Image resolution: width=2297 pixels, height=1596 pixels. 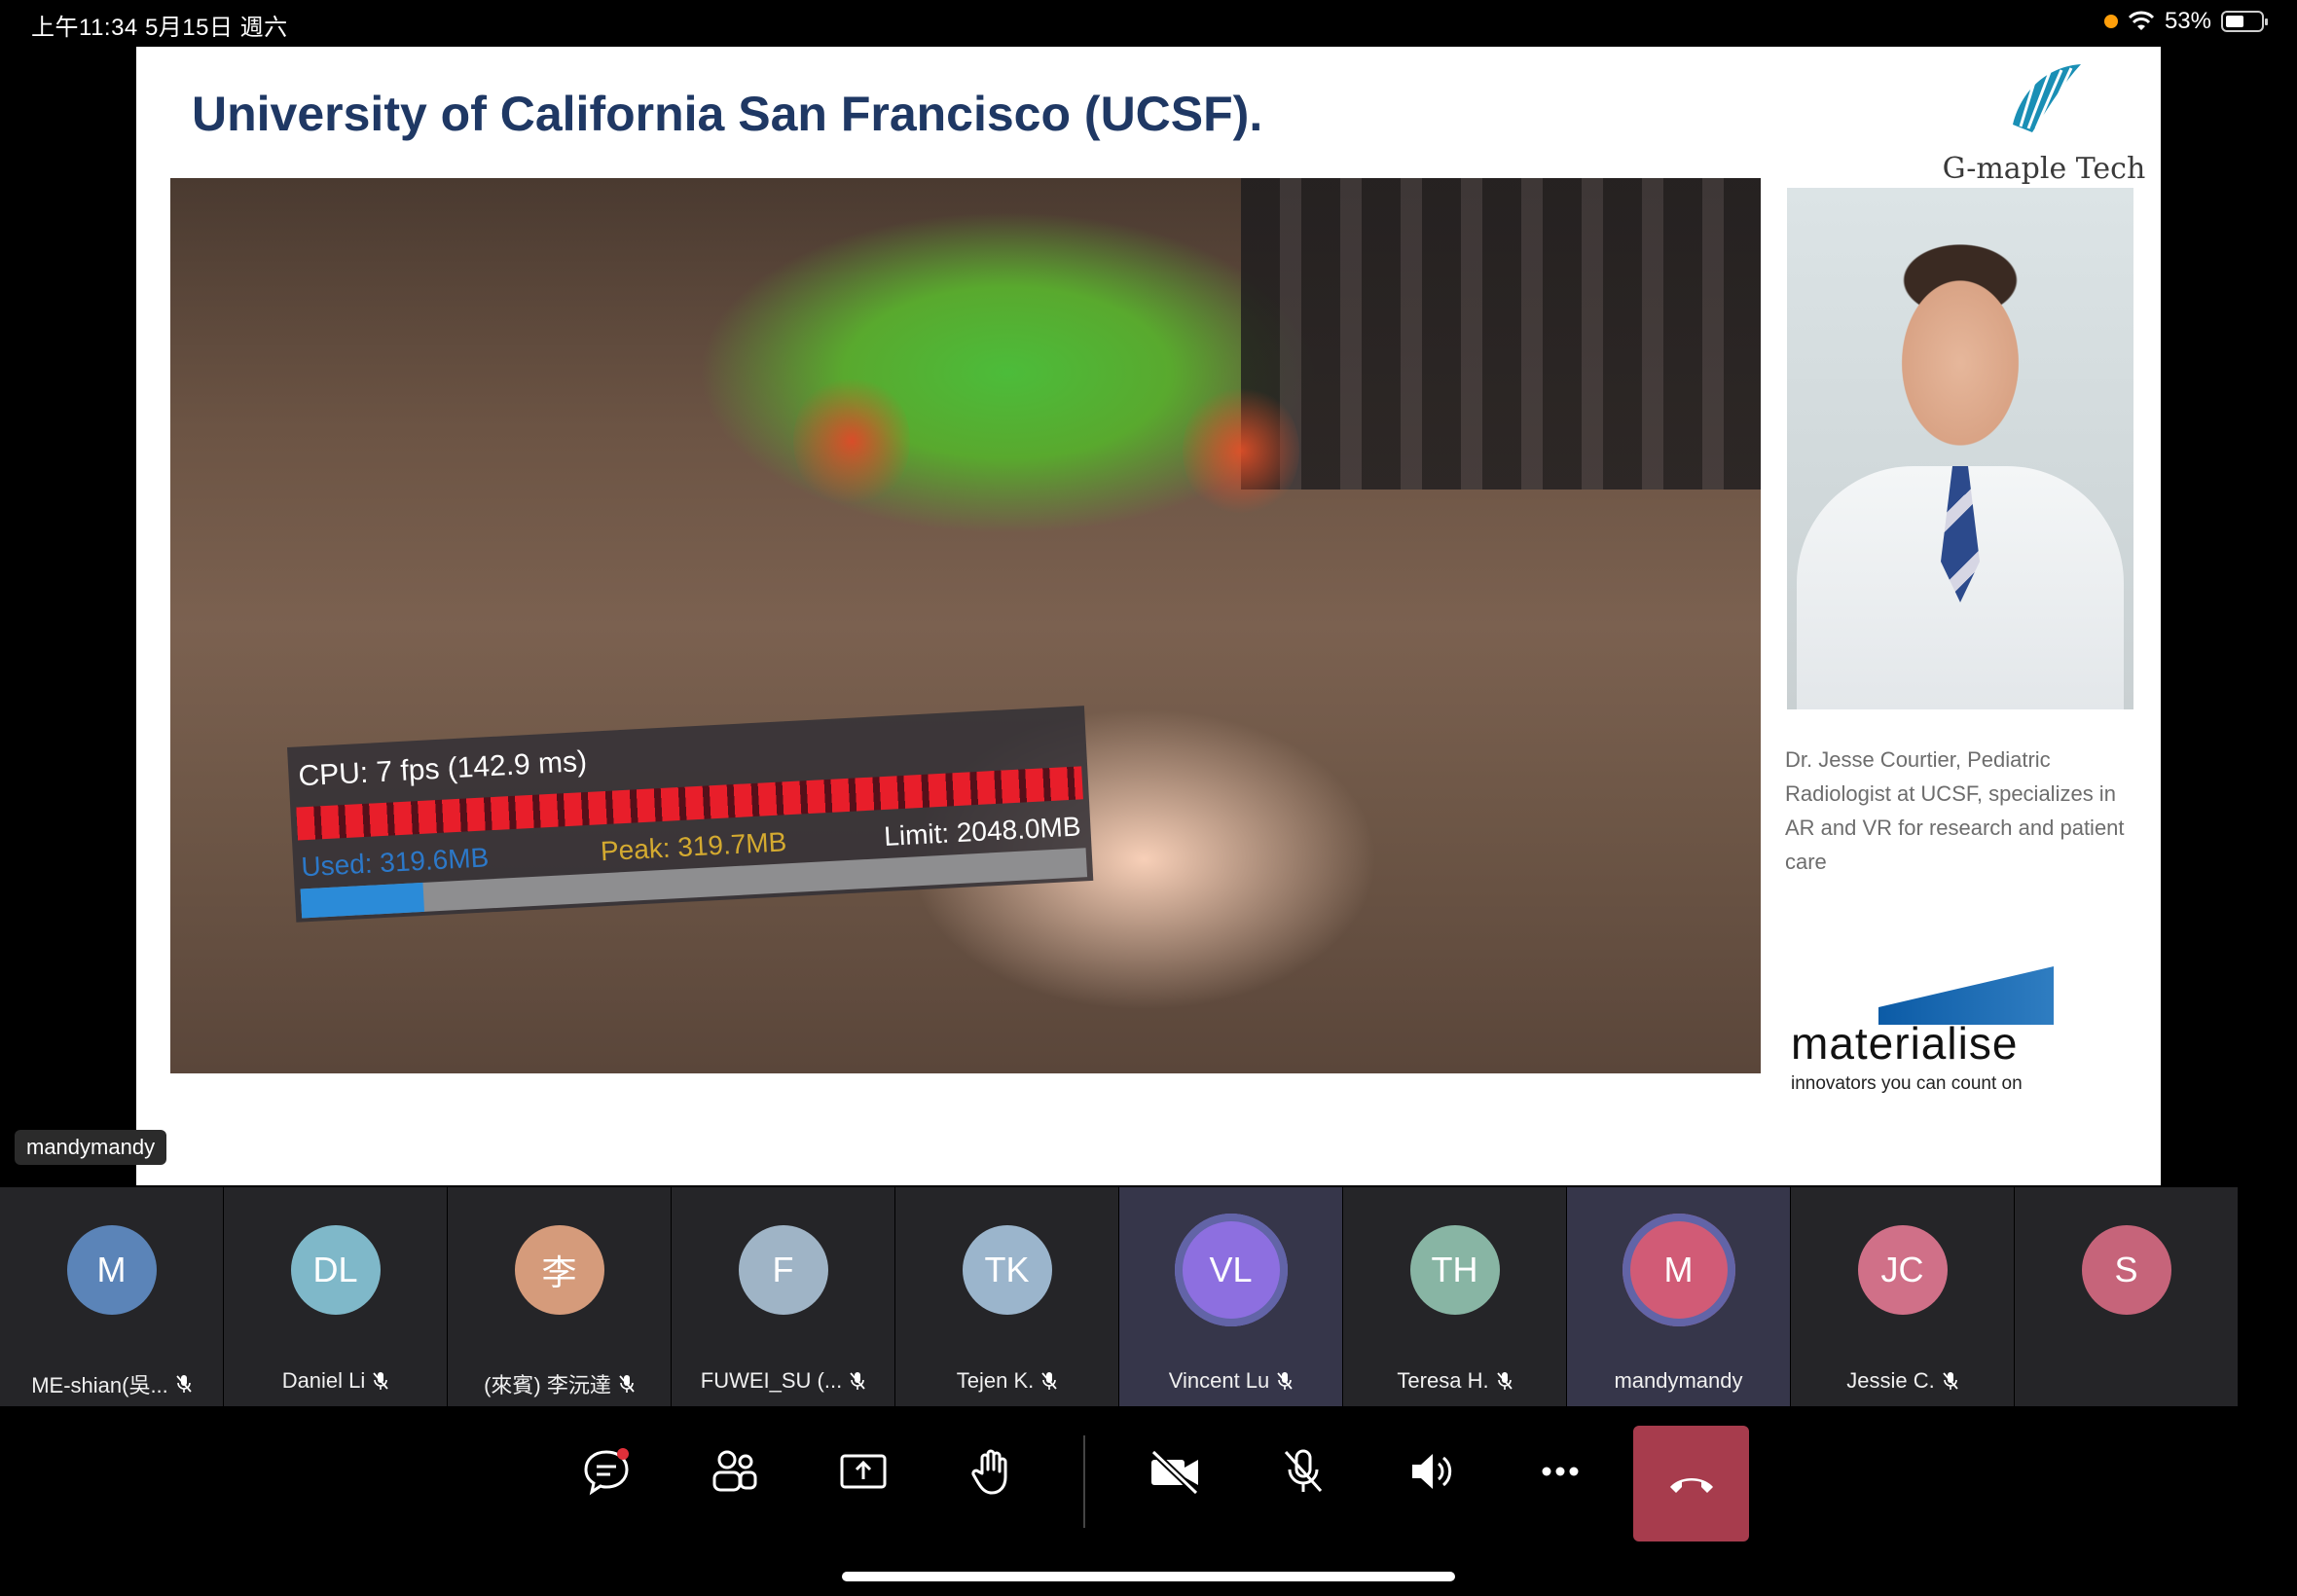 I want to click on avatar: F, so click(x=783, y=1270).